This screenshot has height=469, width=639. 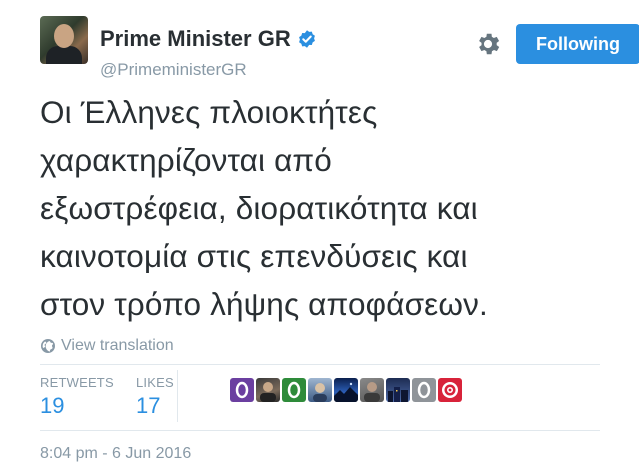 I want to click on retweets-stat: RETWEETS 19, so click(x=77, y=397).